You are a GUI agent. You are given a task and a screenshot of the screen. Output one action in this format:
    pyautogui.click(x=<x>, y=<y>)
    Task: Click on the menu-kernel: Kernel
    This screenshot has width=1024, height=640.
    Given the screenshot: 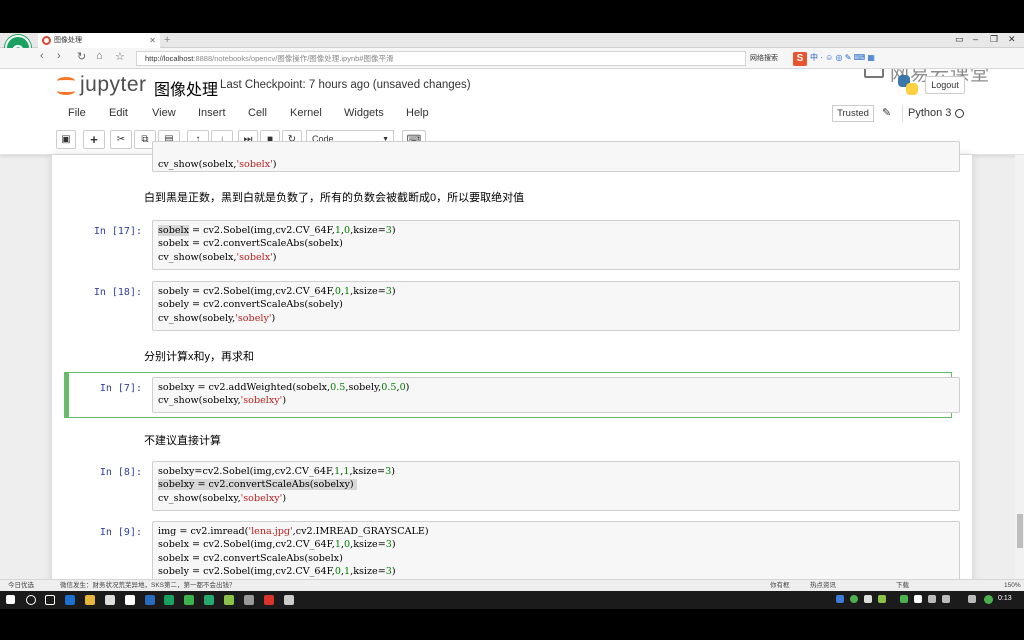 What is the action you would take?
    pyautogui.click(x=306, y=113)
    